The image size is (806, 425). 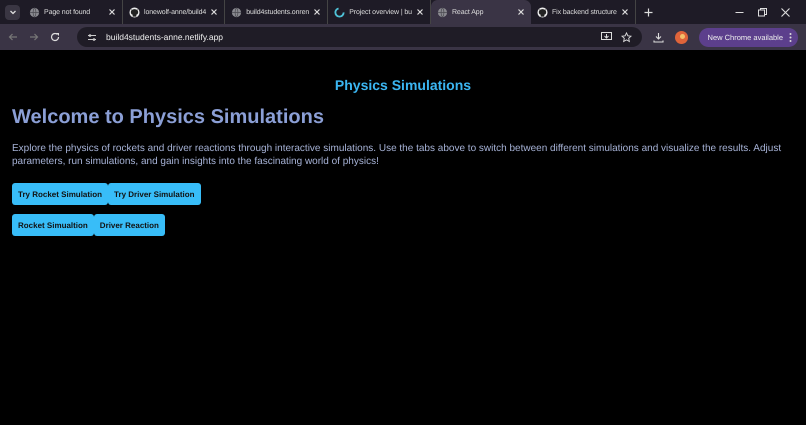 I want to click on reload-icon, so click(x=55, y=37).